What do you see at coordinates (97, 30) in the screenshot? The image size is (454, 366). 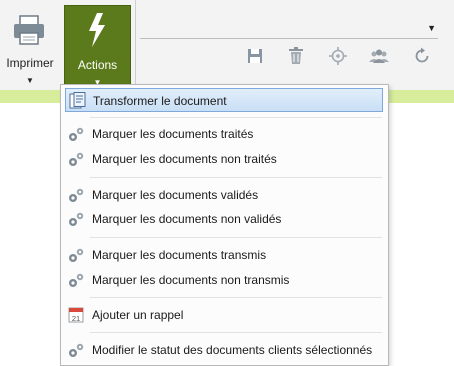 I see `lightning-icon` at bounding box center [97, 30].